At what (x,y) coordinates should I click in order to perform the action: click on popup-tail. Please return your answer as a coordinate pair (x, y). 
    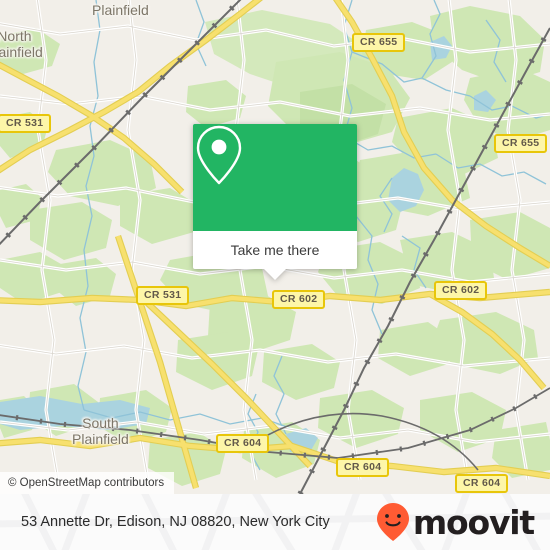
    Looking at the image, I should click on (275, 274).